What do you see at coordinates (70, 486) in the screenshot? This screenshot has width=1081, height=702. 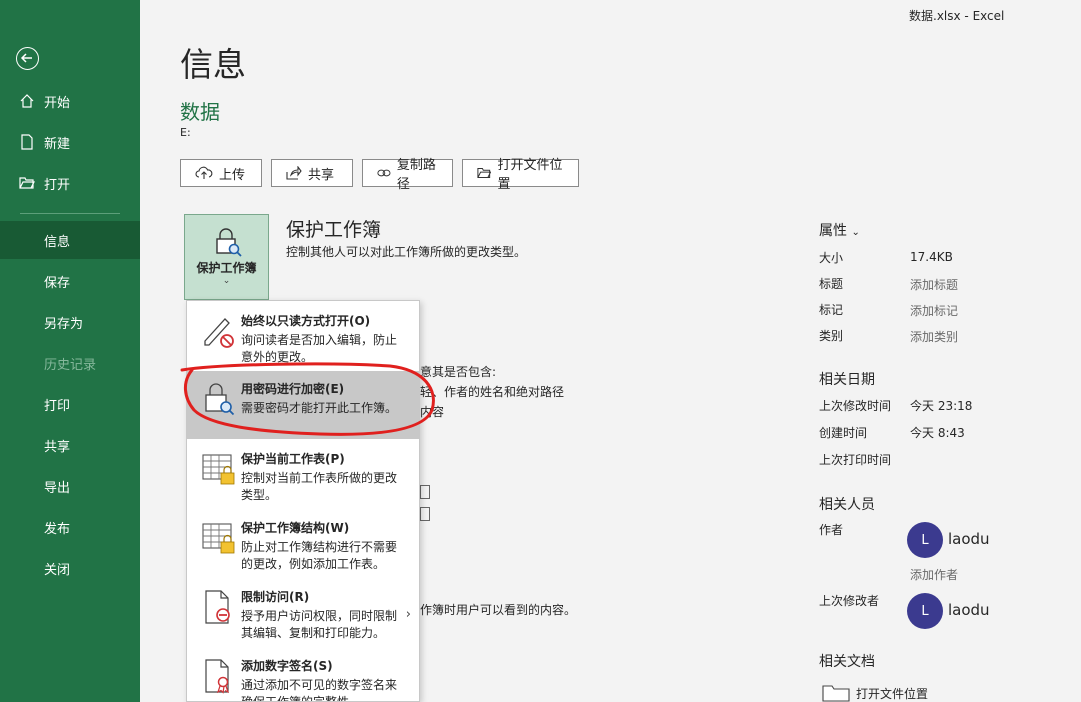 I see `sidebar-item-export: 导出` at bounding box center [70, 486].